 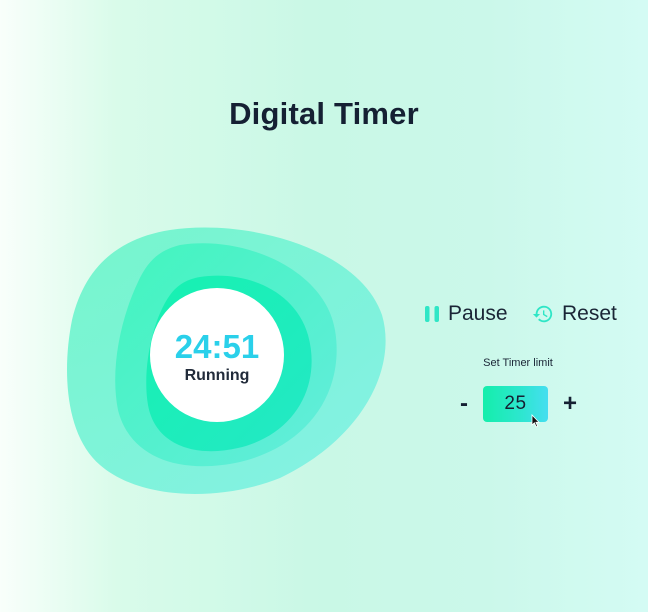 What do you see at coordinates (478, 313) in the screenshot?
I see `pause-label: Pause` at bounding box center [478, 313].